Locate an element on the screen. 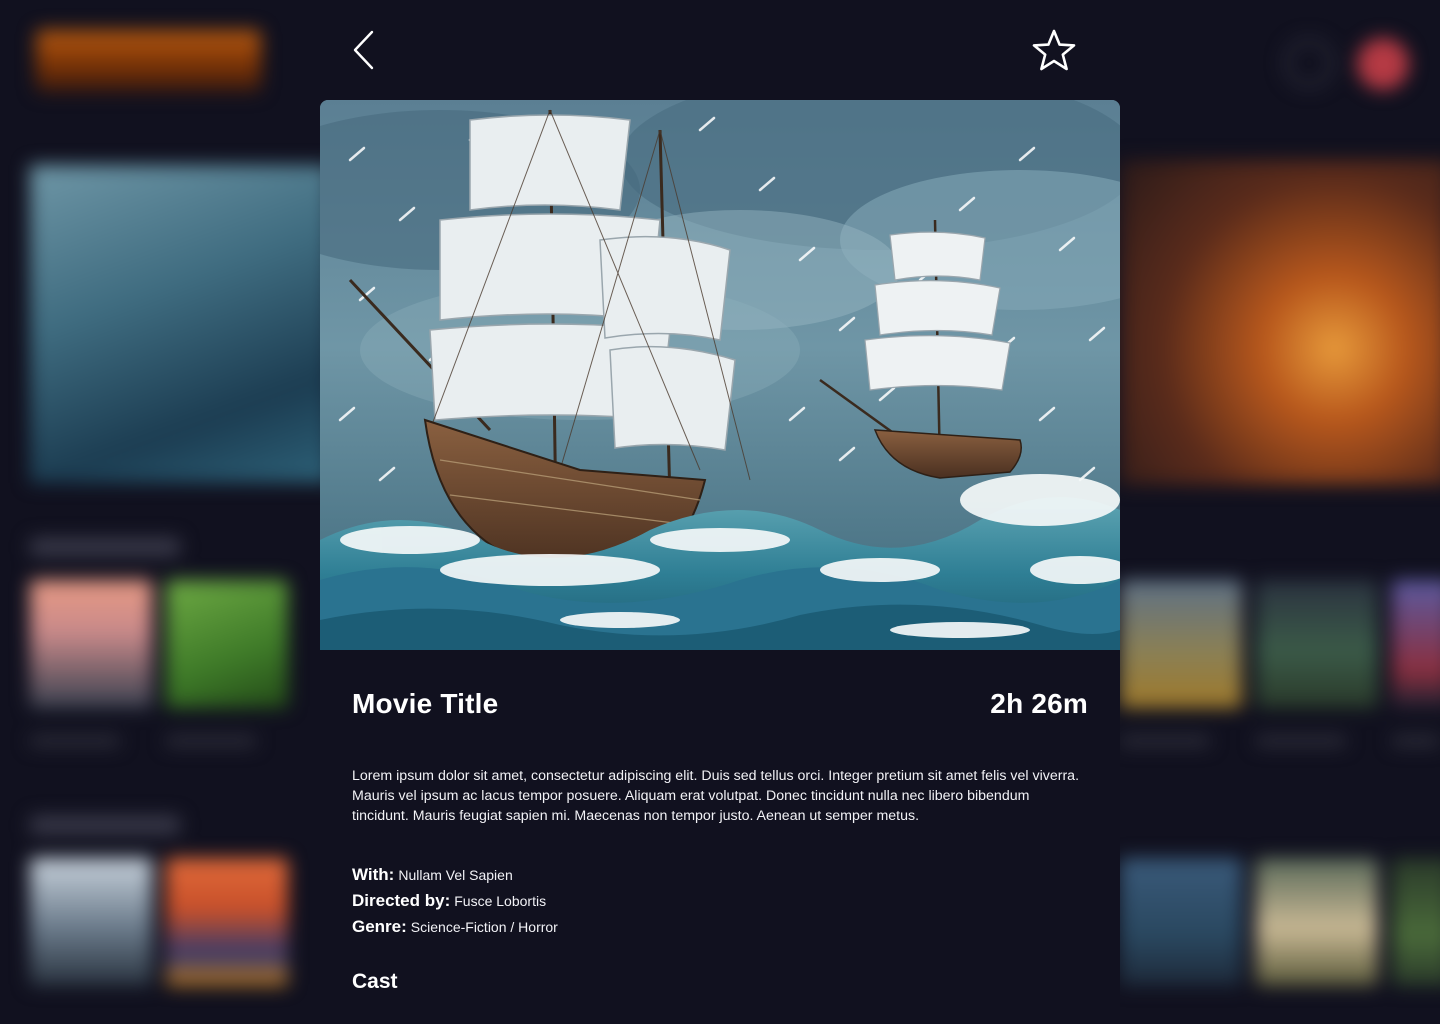  credit-director-value: Fusce Lobortis is located at coordinates (500, 901).